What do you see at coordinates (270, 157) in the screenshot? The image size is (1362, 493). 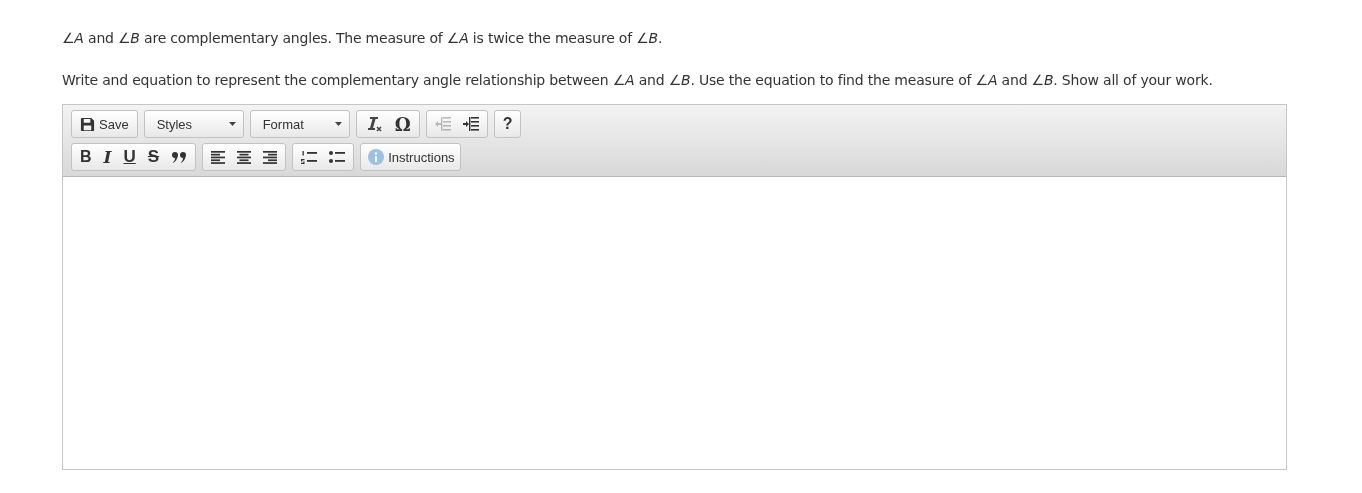 I see `align-right-icon` at bounding box center [270, 157].